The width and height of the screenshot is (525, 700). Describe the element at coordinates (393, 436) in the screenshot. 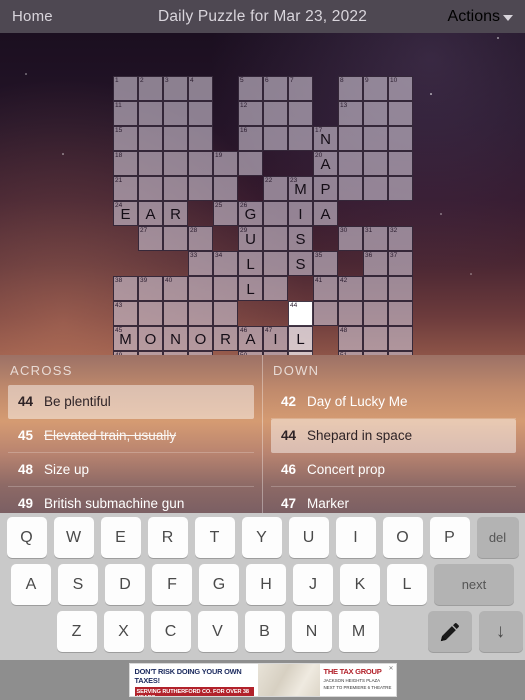

I see `clue-item: 44 Shepard in space` at that location.